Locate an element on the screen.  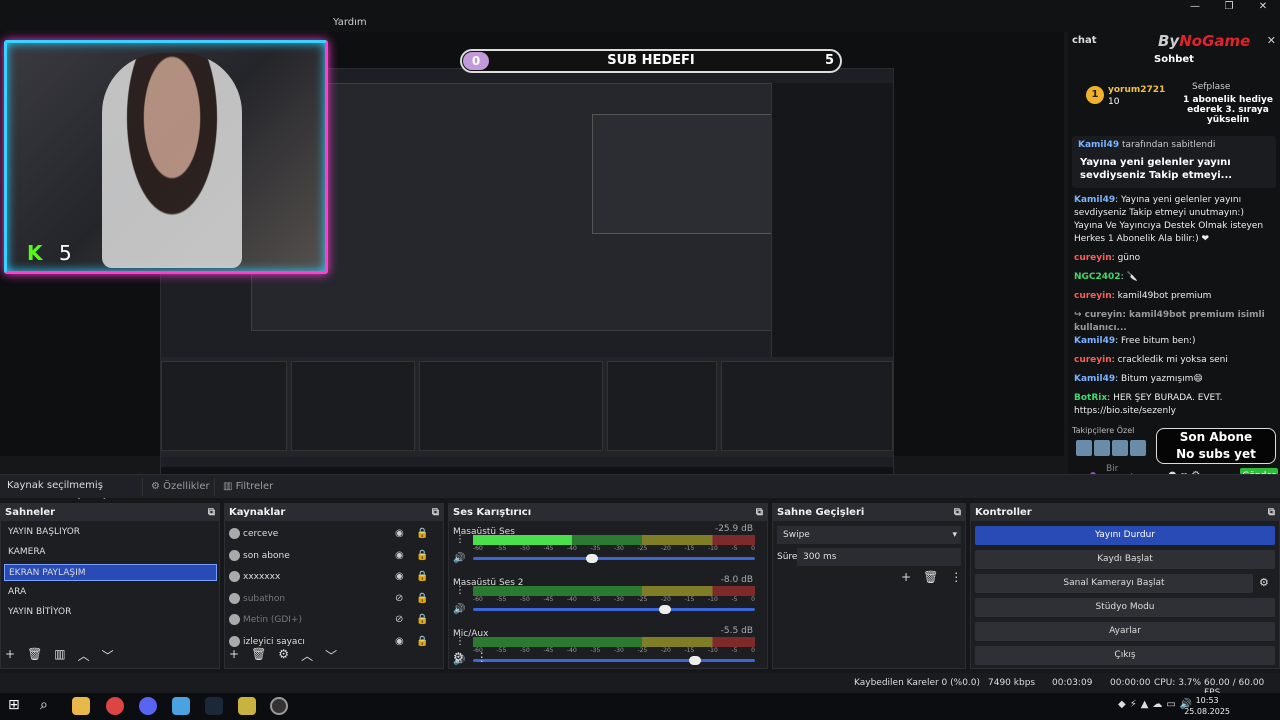
source-row: Metin (GDI+) ⊘ 🔒 is located at coordinates (335, 620).